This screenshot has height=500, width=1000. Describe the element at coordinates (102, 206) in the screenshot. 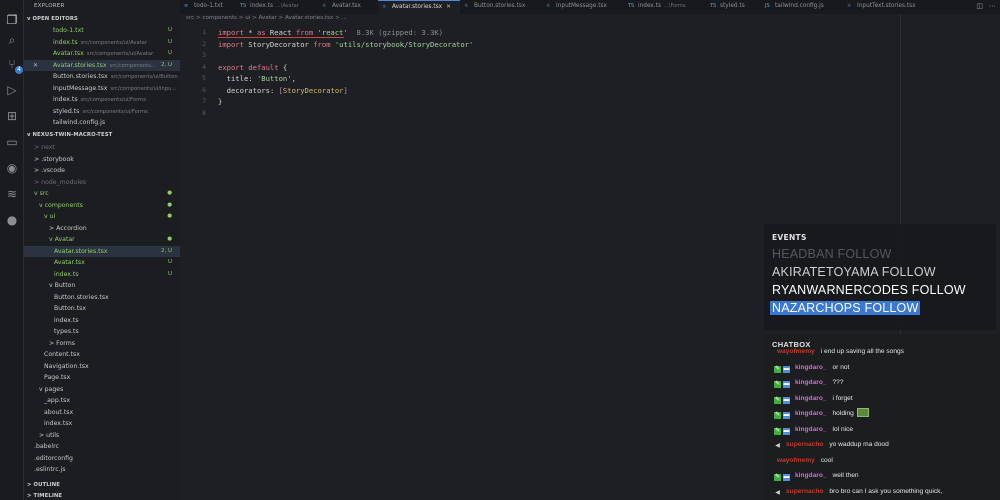

I see `file-tree-item: v components ●` at that location.